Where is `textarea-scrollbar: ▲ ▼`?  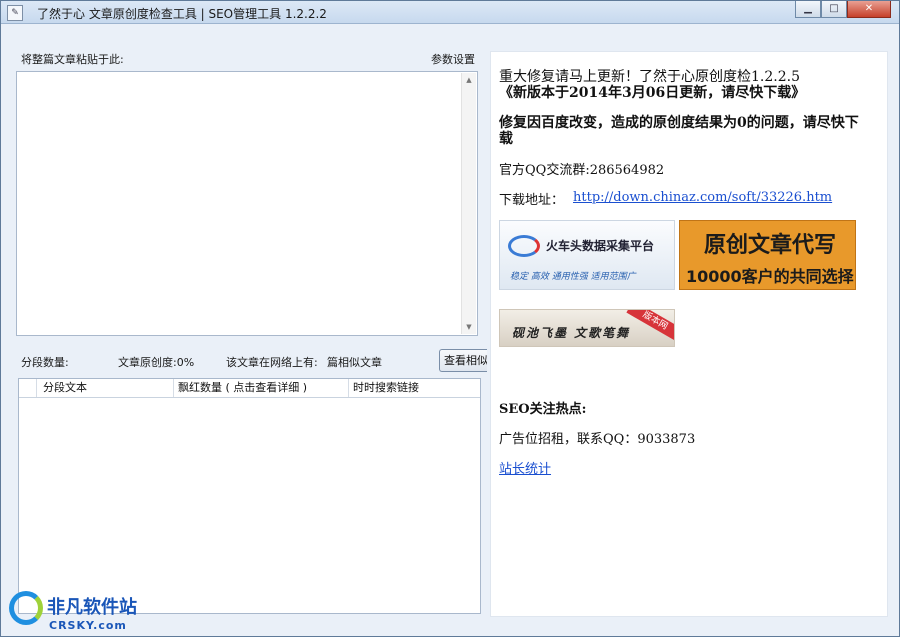
textarea-scrollbar: ▲ ▼ is located at coordinates (468, 203).